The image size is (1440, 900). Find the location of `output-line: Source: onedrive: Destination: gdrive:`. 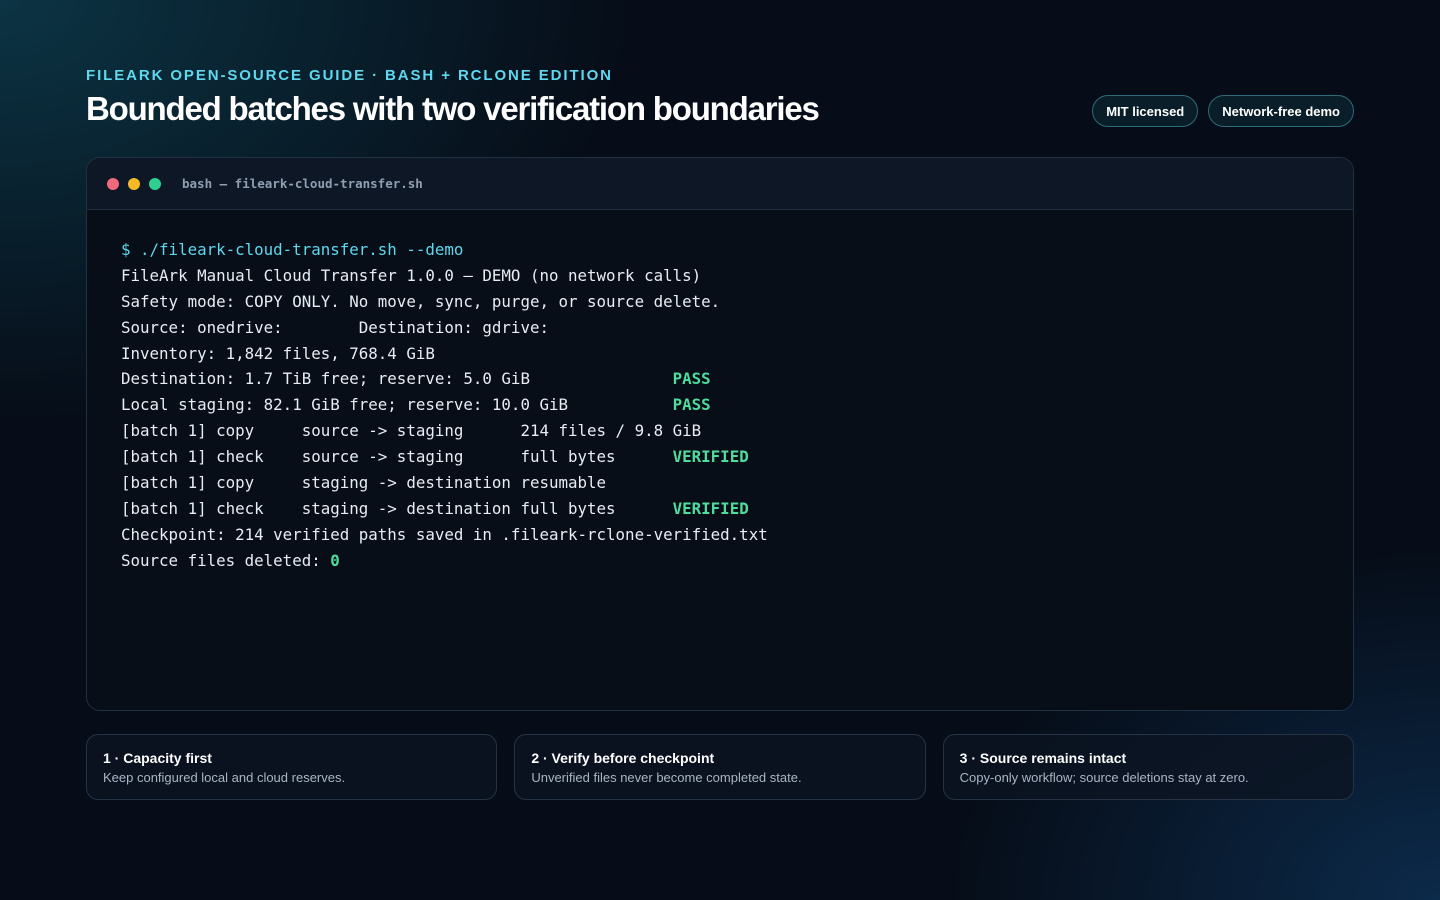

output-line: Source: onedrive: Destination: gdrive: is located at coordinates (720, 328).